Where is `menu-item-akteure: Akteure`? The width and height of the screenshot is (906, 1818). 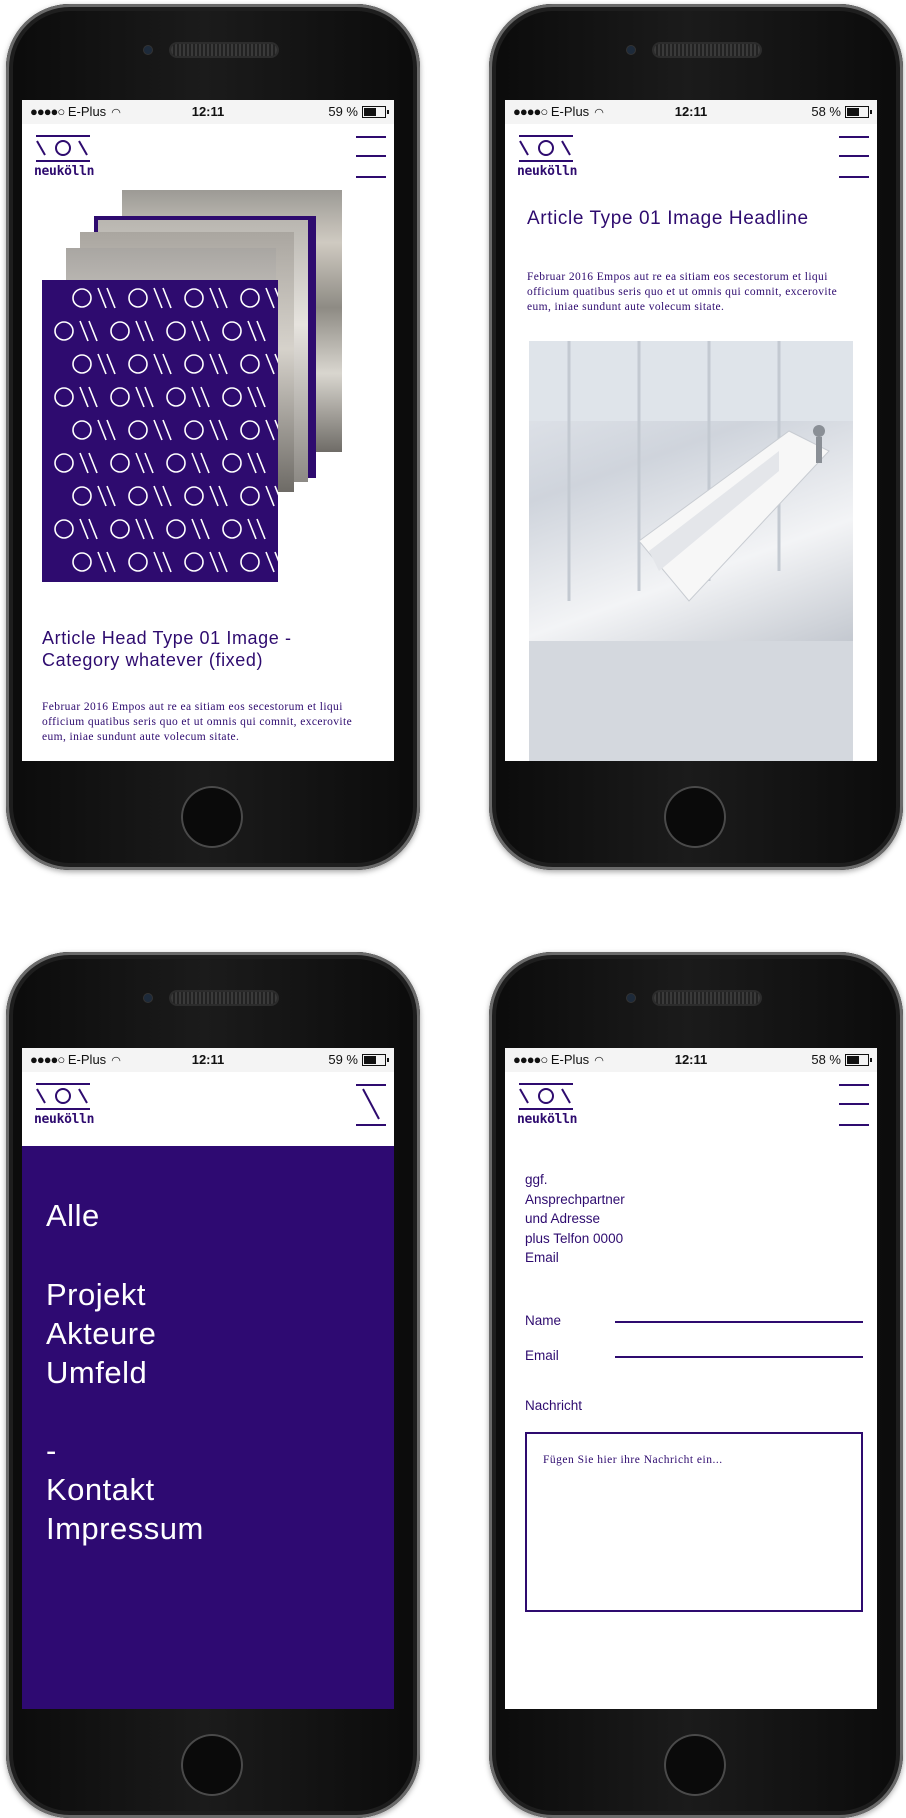 menu-item-akteure: Akteure is located at coordinates (101, 1334).